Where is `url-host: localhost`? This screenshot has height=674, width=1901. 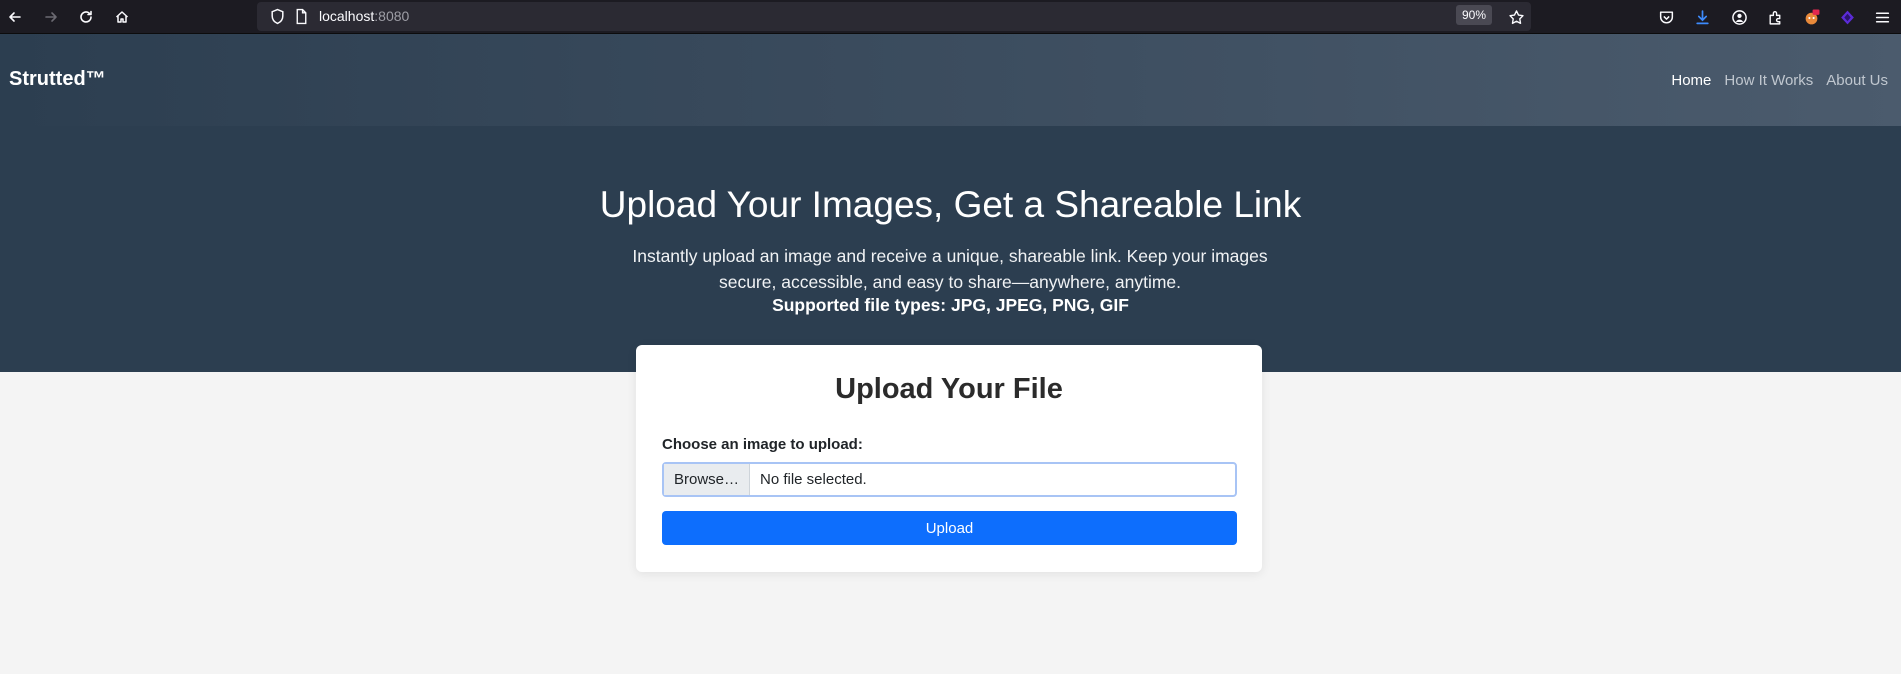 url-host: localhost is located at coordinates (347, 16).